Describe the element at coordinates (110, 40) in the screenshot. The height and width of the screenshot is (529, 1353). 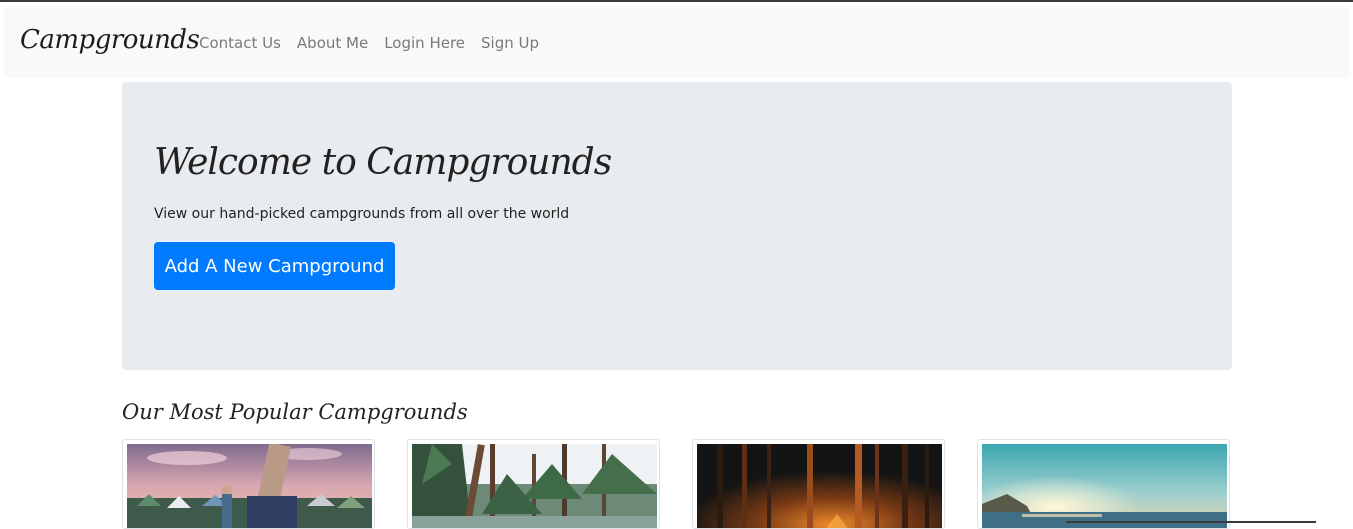
I see `brand-logo: Campgrounds` at that location.